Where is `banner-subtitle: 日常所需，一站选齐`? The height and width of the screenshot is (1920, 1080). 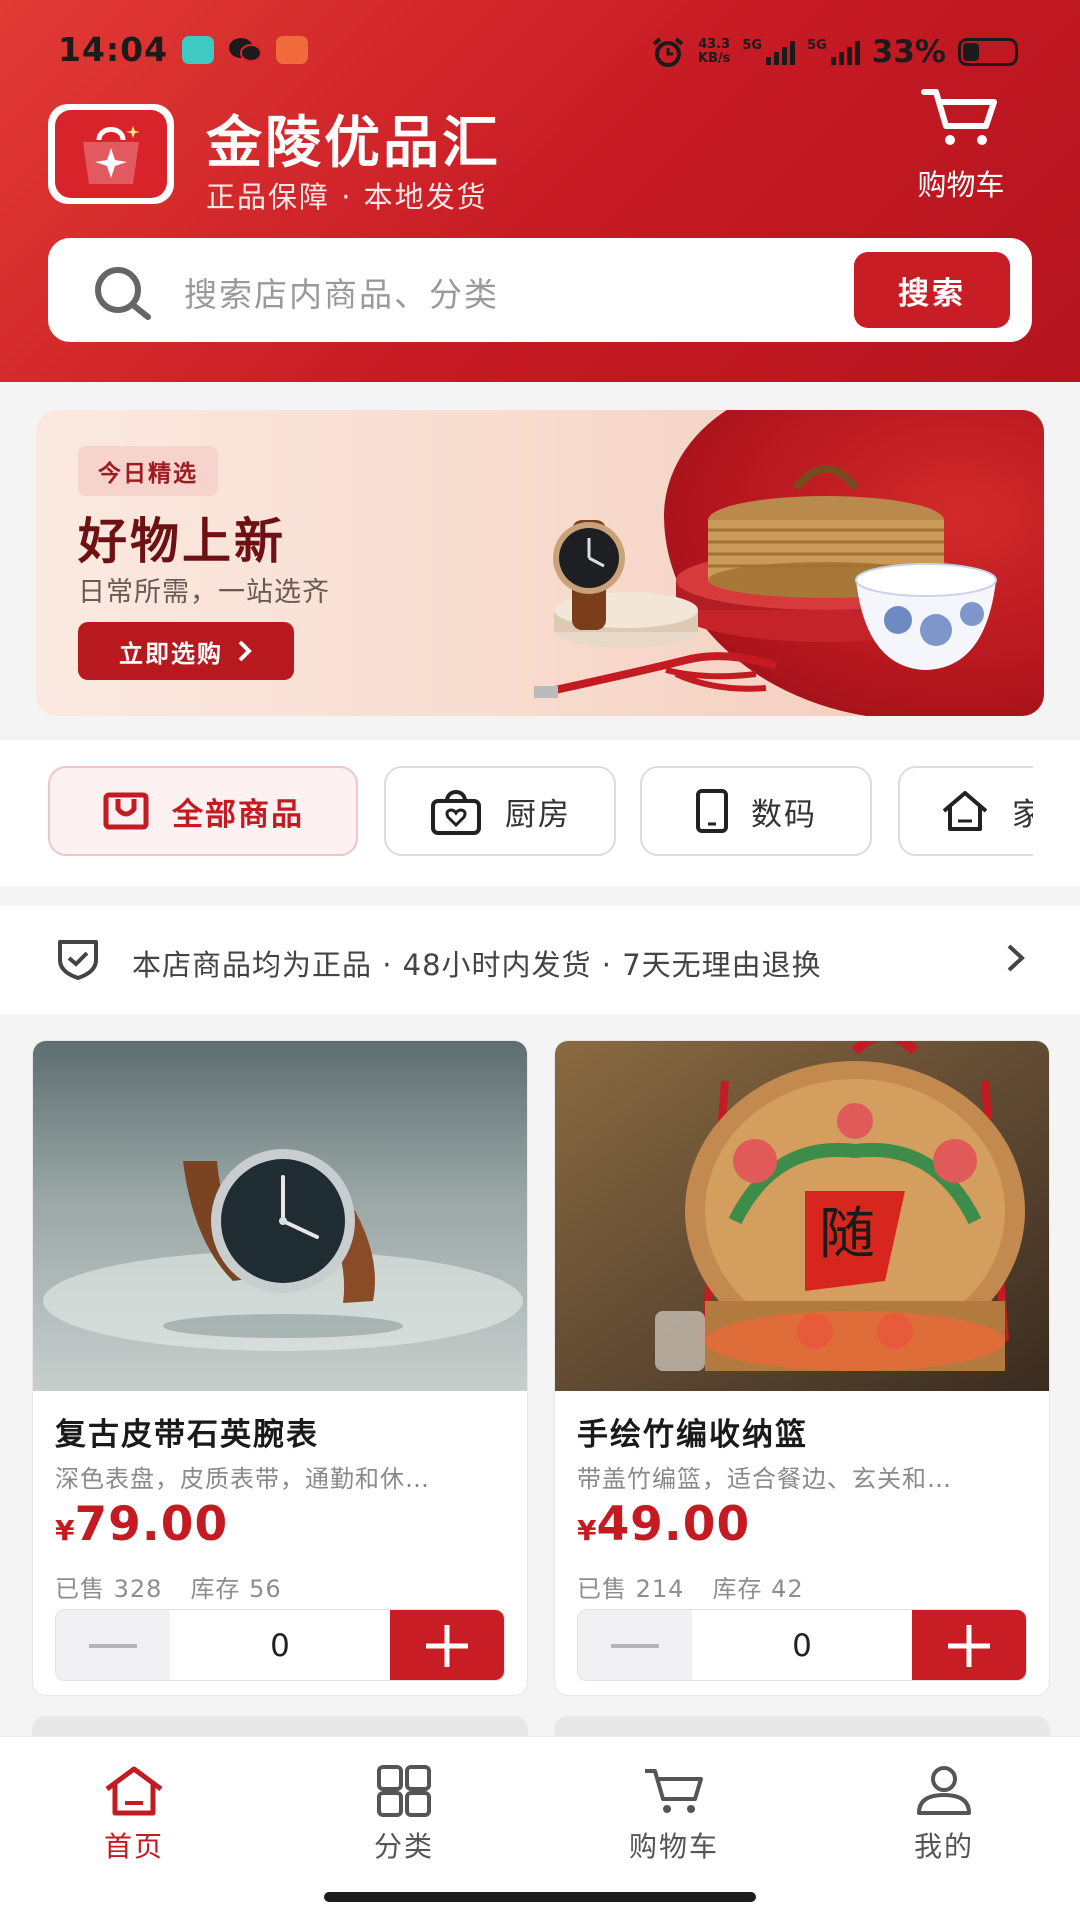 banner-subtitle: 日常所需，一站选齐 is located at coordinates (204, 592).